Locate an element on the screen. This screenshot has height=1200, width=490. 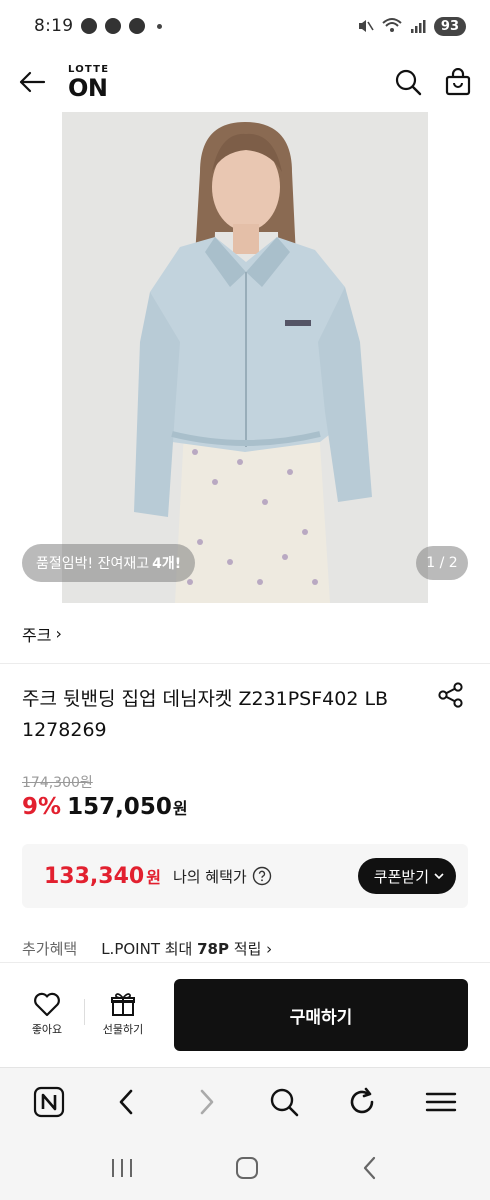
android-navigation-bar is located at coordinates (245, 1167).